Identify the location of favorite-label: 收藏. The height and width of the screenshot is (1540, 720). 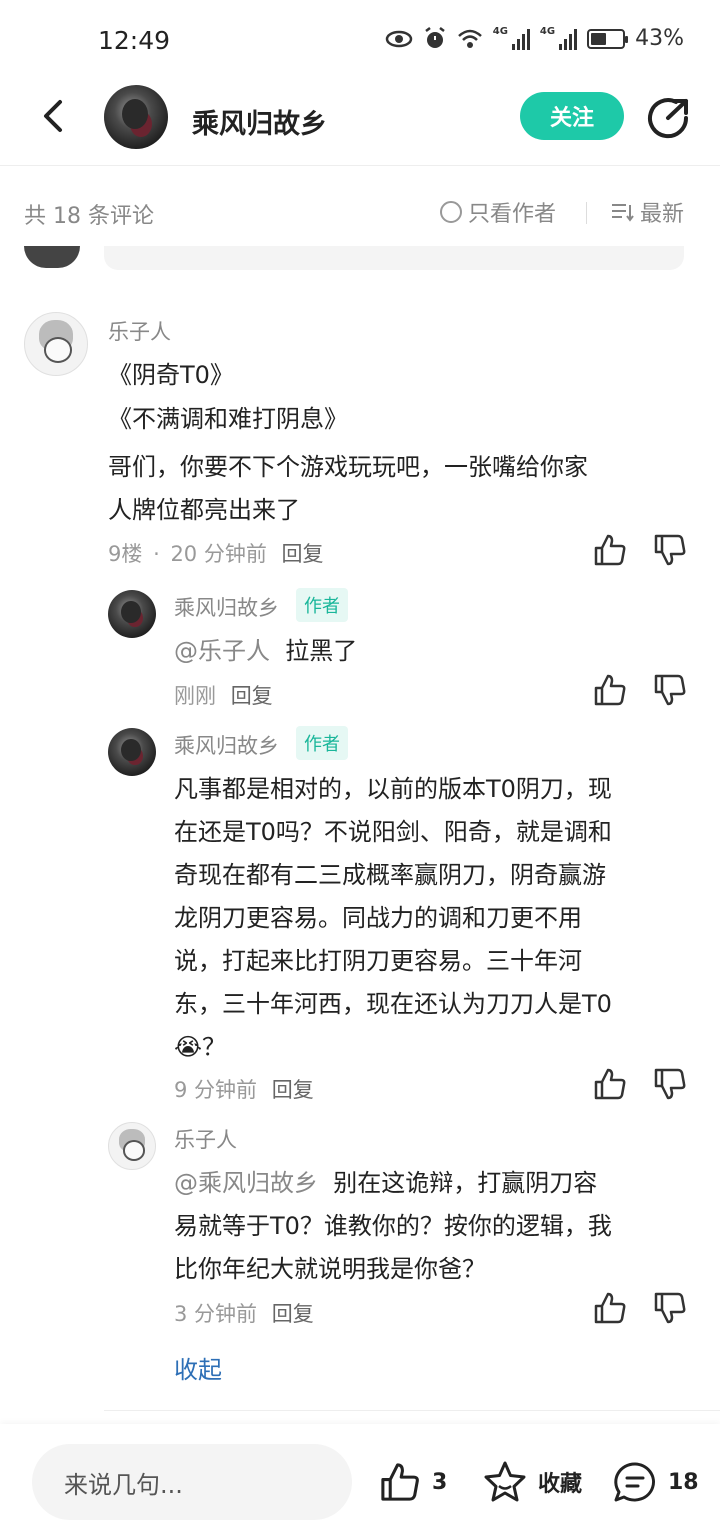
(560, 1484).